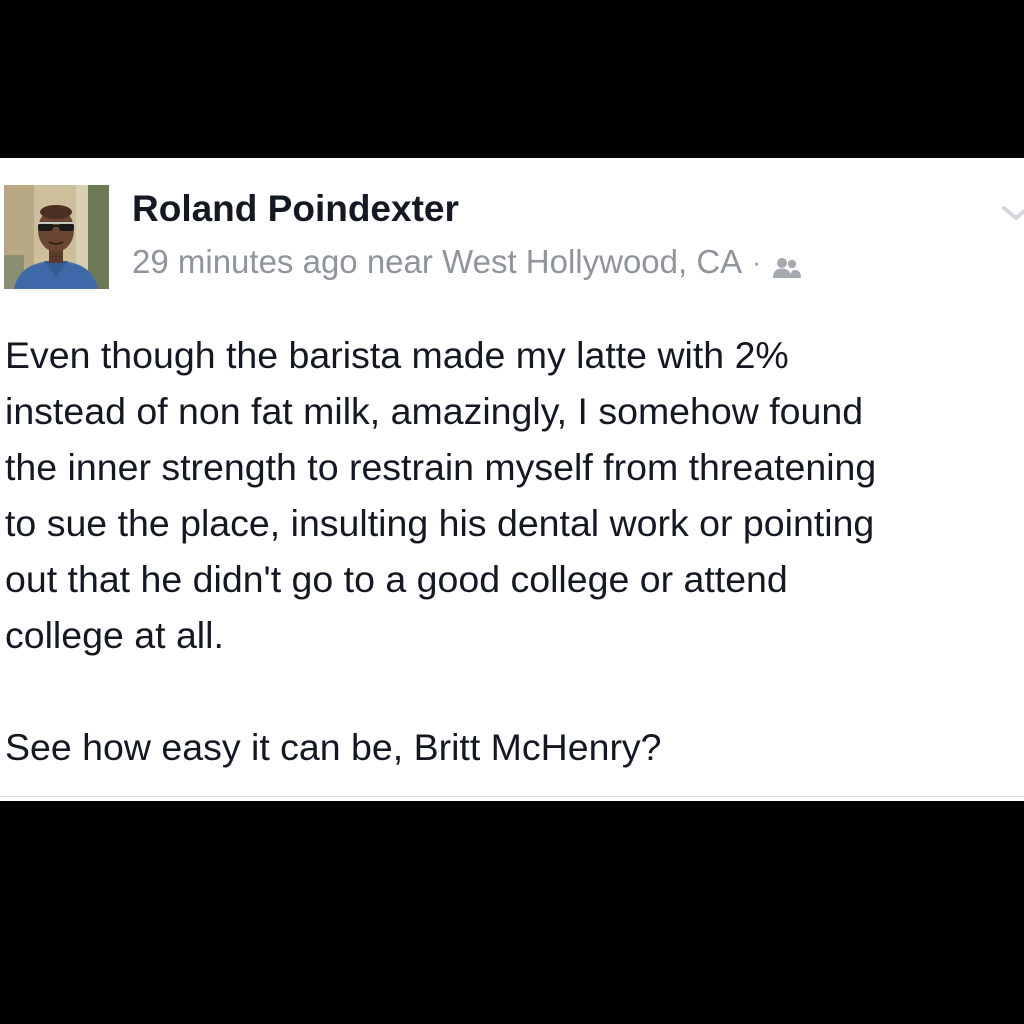  I want to click on friends-icon, so click(787, 263).